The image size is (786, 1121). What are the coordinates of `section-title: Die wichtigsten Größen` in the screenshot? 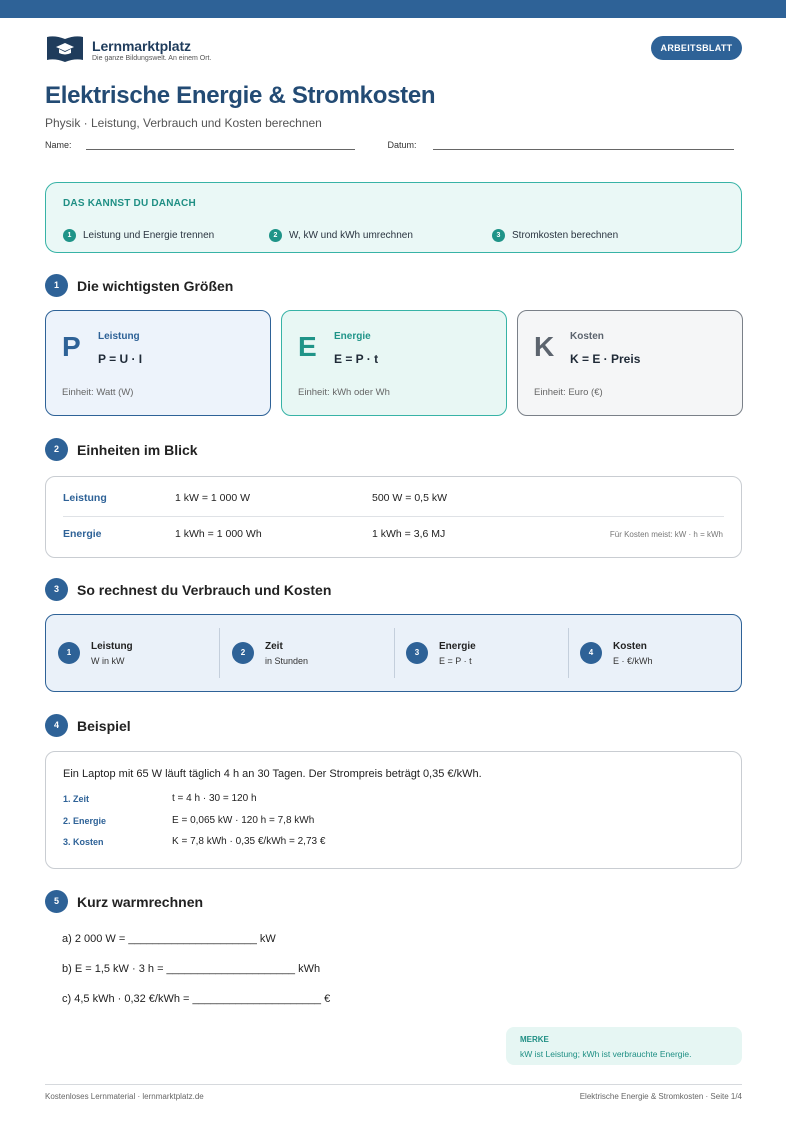 It's located at (155, 285).